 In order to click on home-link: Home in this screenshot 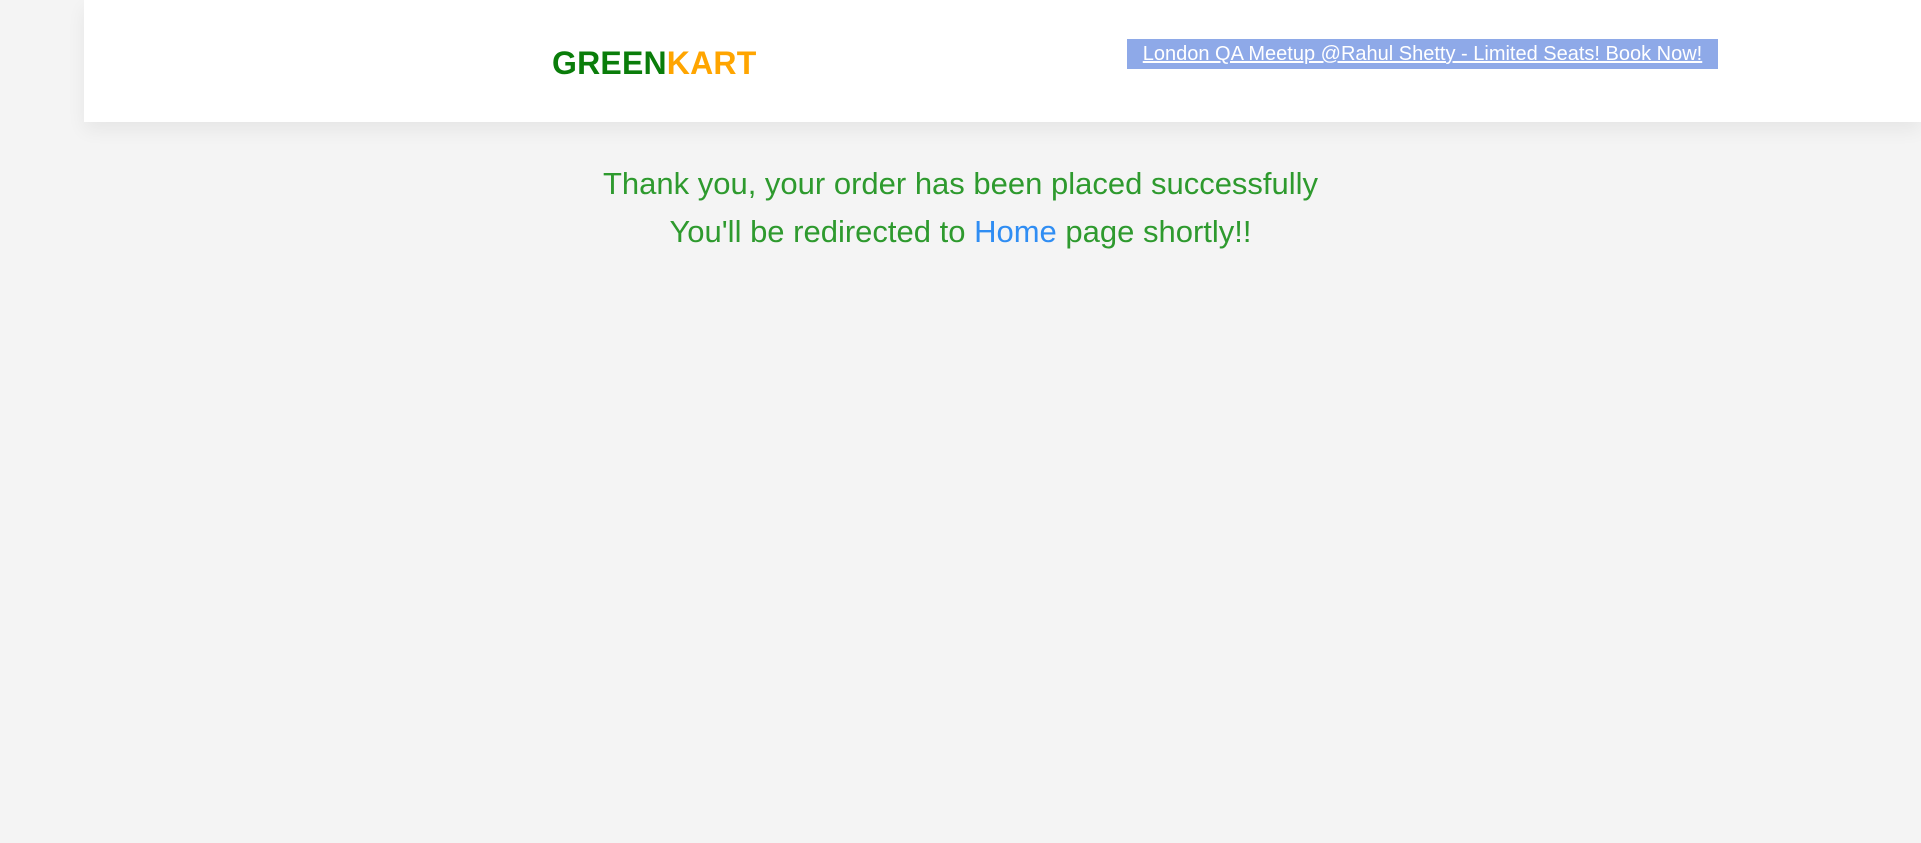, I will do `click(1015, 231)`.